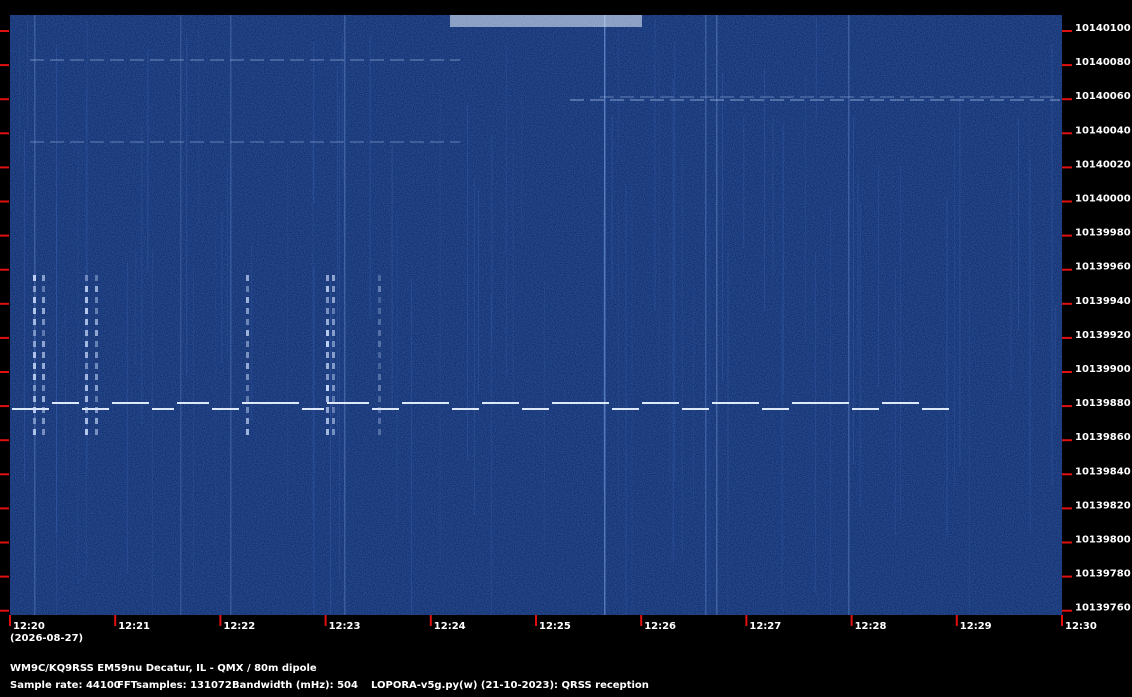  What do you see at coordinates (29, 626) in the screenshot?
I see `time-tick-label: 12:20` at bounding box center [29, 626].